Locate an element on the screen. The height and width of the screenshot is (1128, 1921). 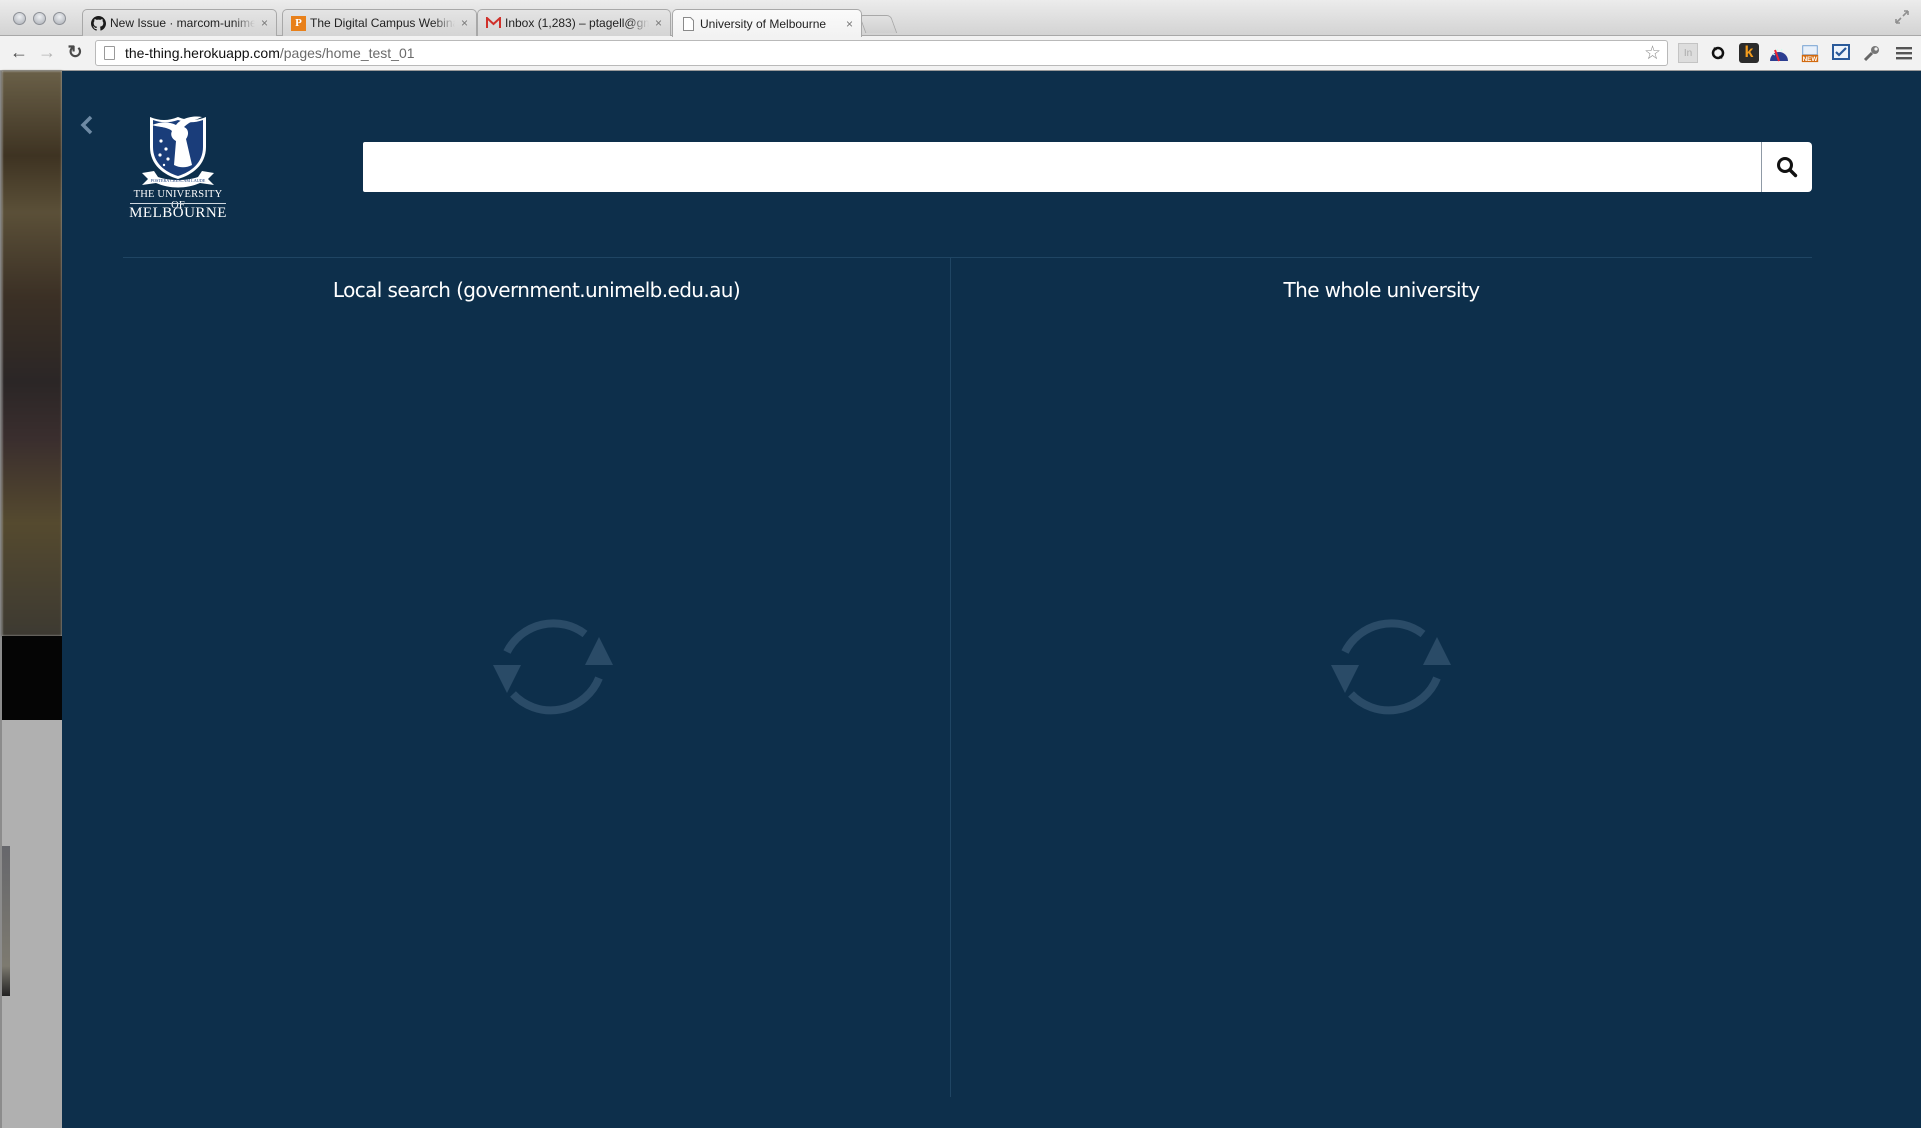
tab-title: The Digital Campus Webinar is located at coordinates (382, 23).